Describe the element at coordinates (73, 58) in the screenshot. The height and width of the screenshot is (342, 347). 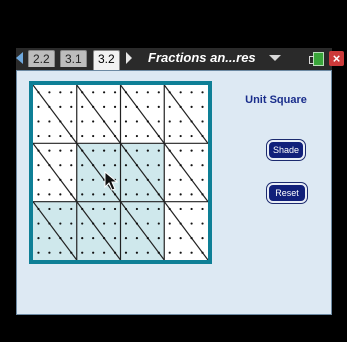
I see `tab-3-1: 3.1` at that location.